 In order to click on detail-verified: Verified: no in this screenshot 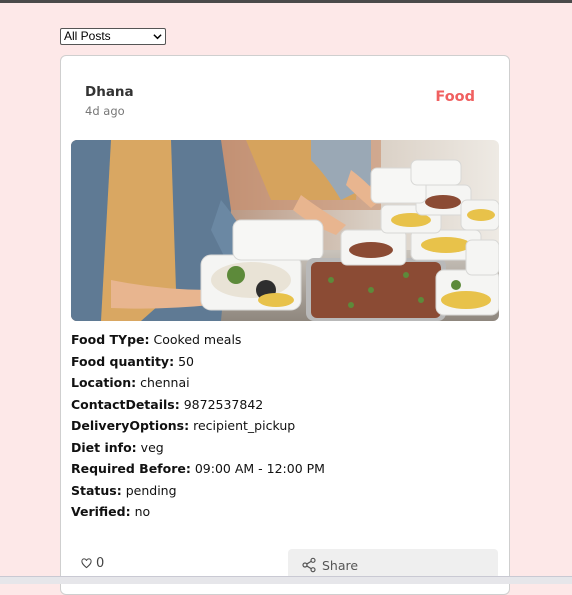, I will do `click(111, 511)`.